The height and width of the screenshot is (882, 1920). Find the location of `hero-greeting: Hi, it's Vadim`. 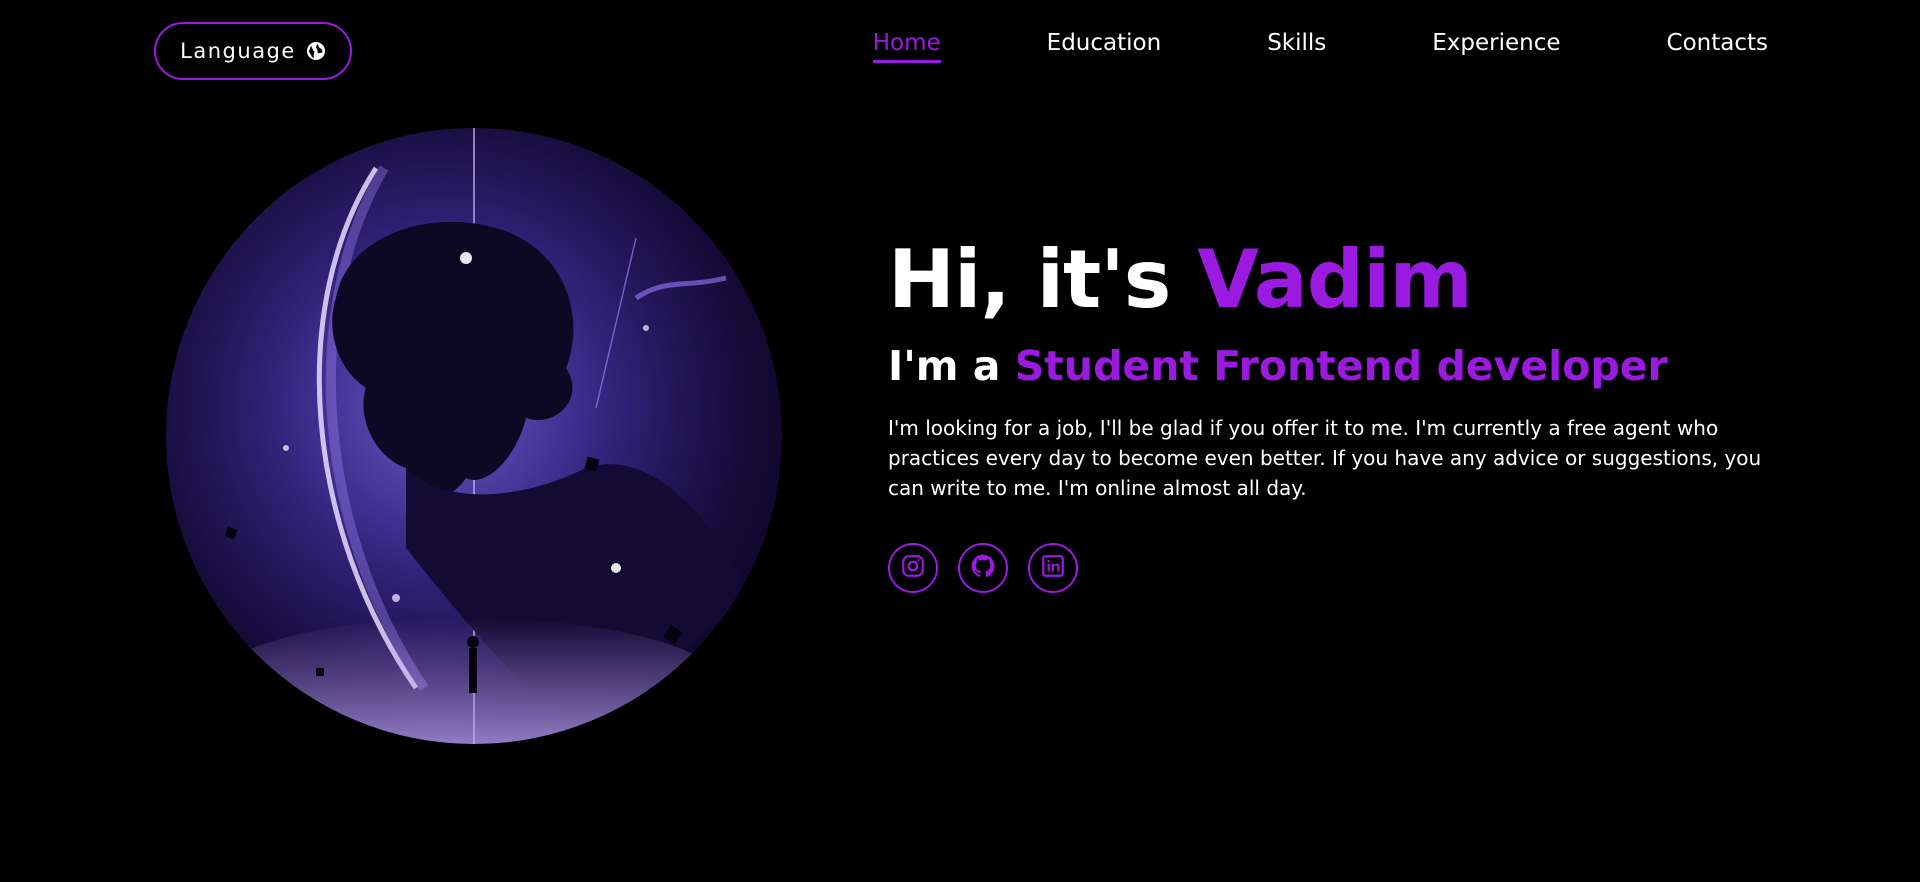

hero-greeting: Hi, it's Vadim is located at coordinates (1328, 280).